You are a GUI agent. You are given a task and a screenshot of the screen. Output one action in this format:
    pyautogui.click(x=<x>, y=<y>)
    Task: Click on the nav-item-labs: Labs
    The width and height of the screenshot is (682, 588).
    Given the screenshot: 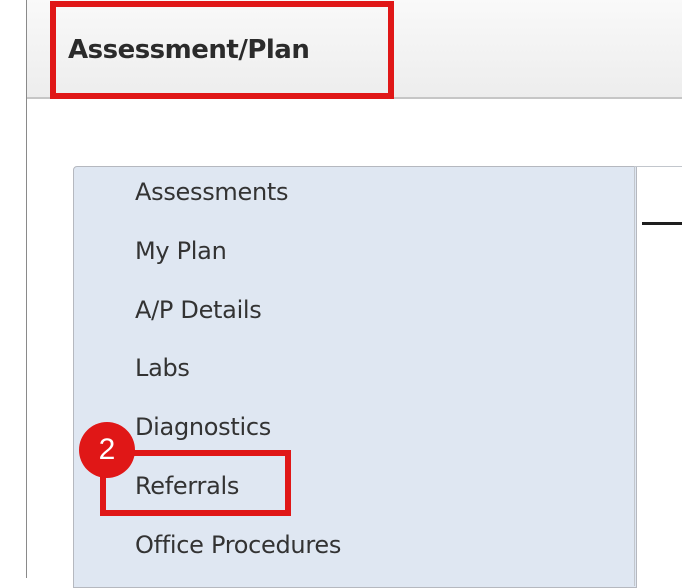 What is the action you would take?
    pyautogui.click(x=162, y=368)
    